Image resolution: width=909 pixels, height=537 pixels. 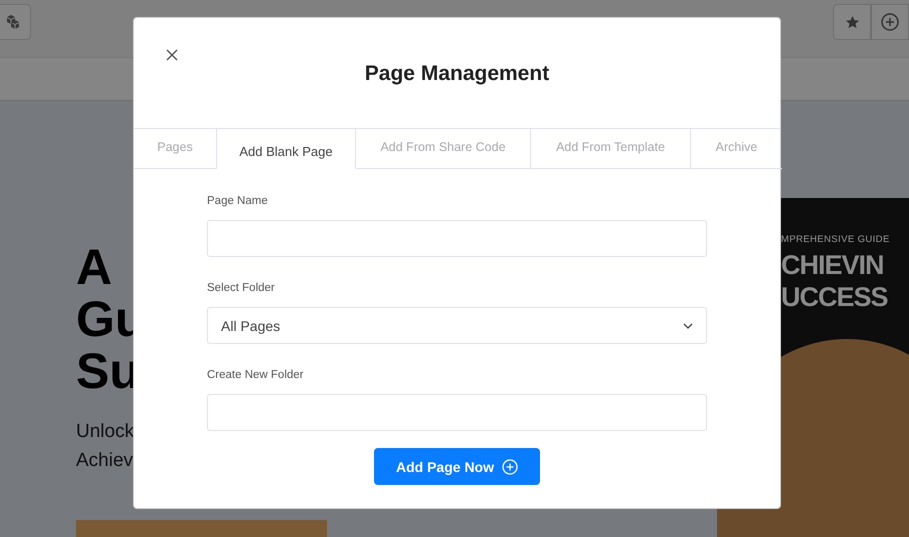 I want to click on subtitle-line: Unlock, so click(x=105, y=432).